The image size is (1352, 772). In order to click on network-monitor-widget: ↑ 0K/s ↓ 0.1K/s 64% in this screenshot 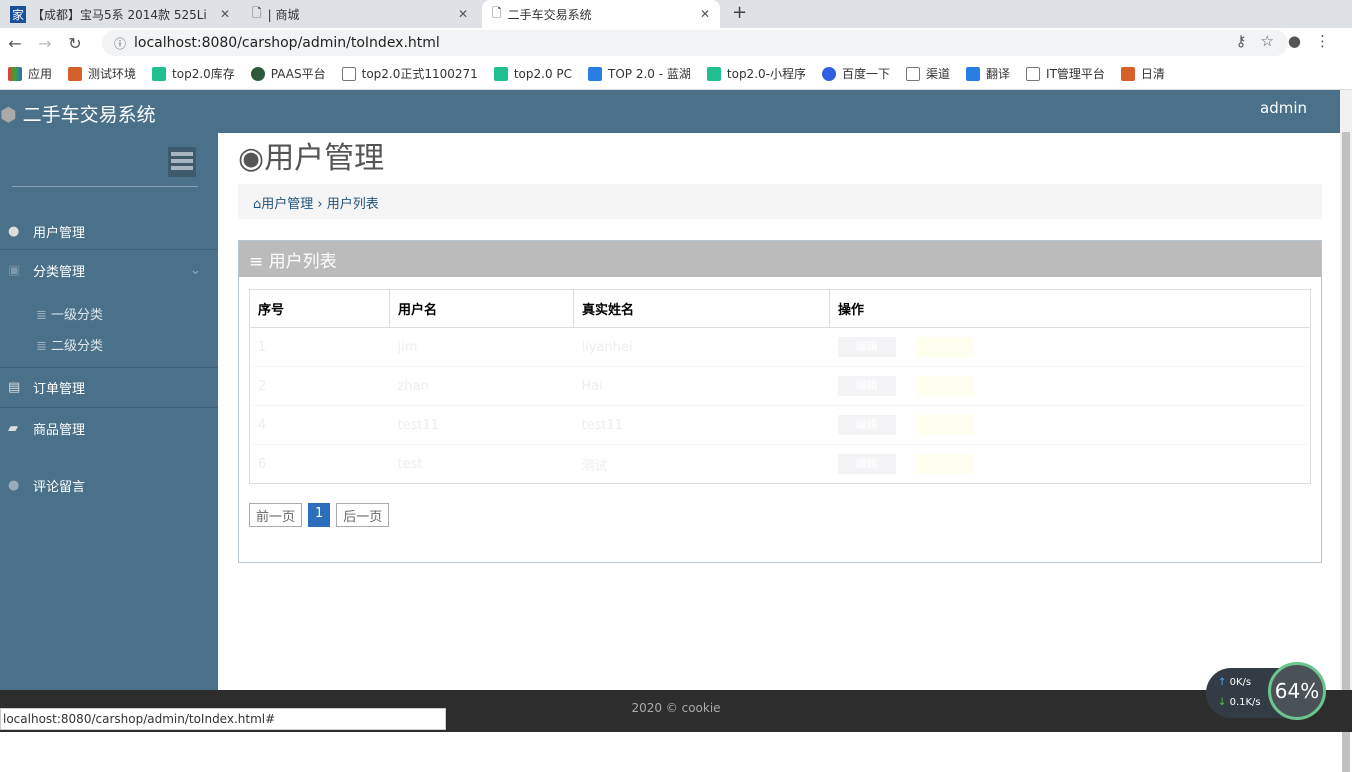, I will do `click(1266, 691)`.